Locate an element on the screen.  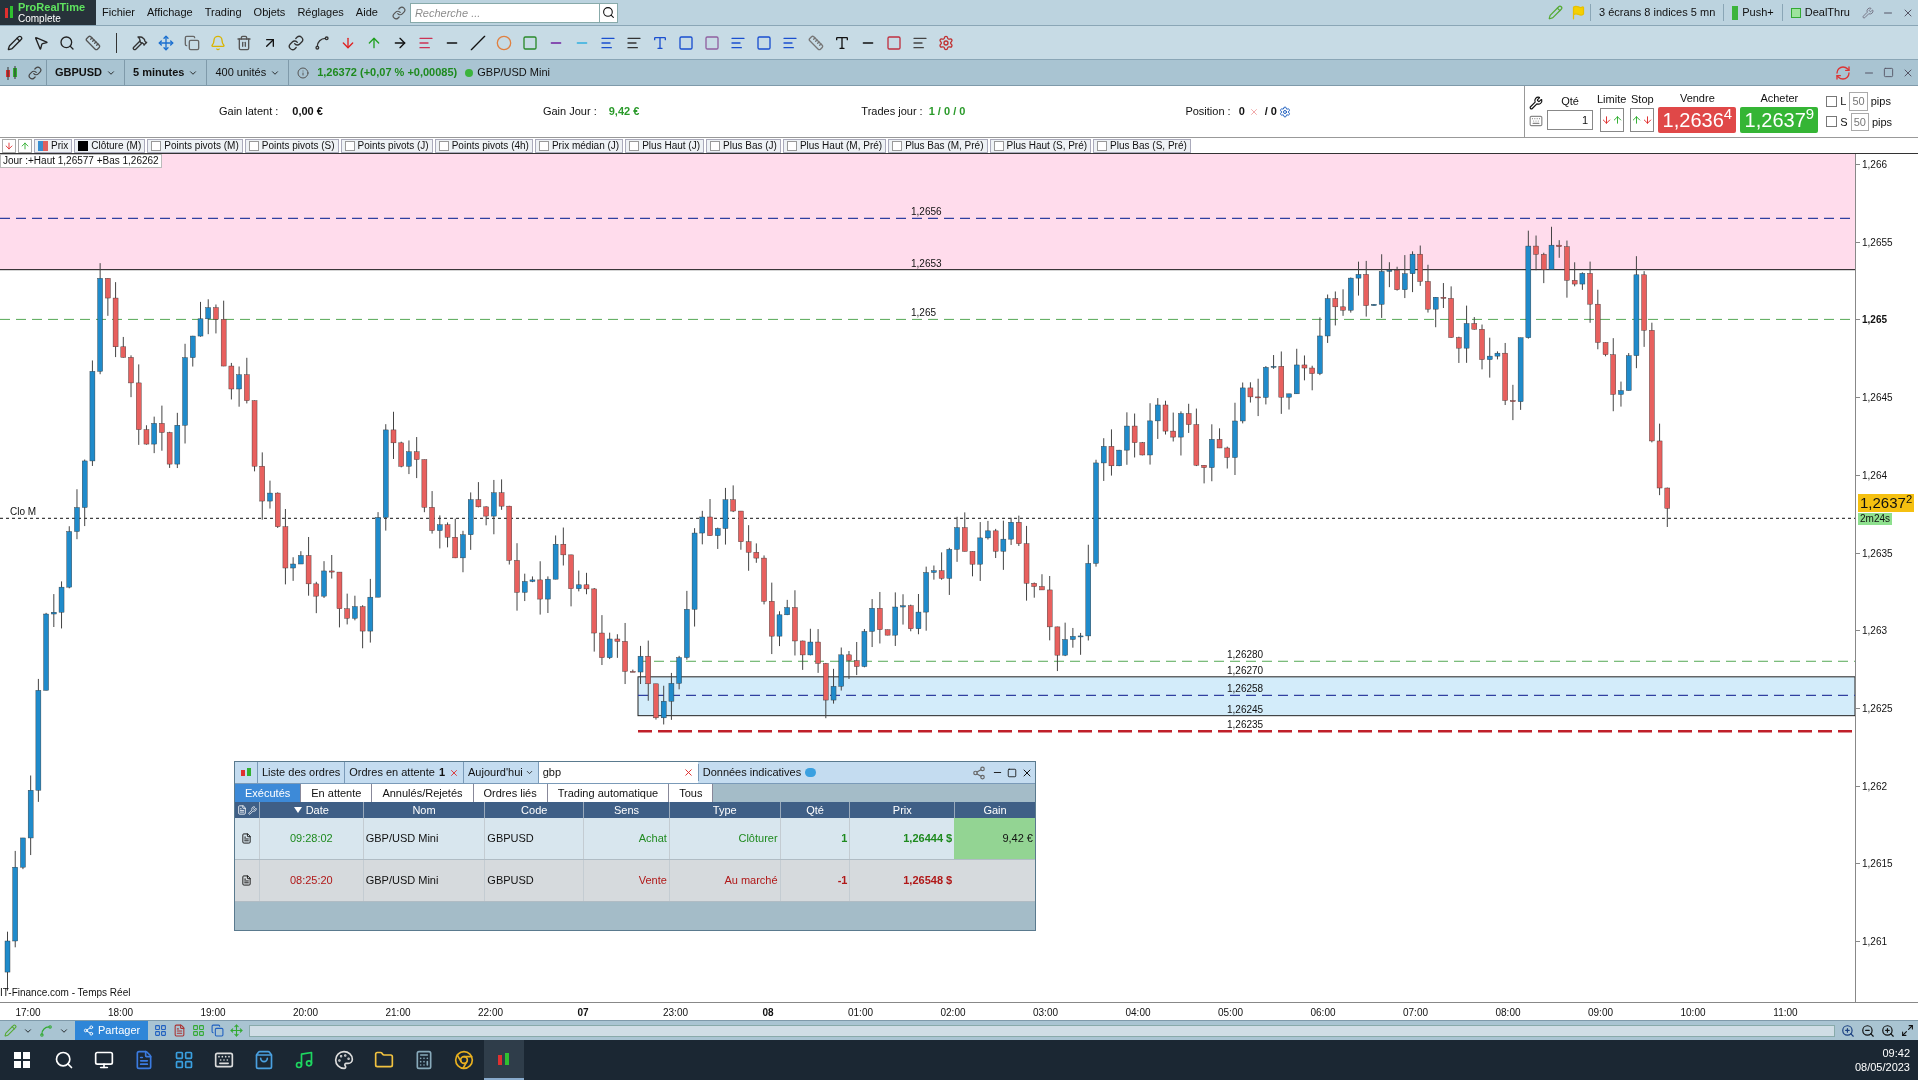
orders-tab: Annulés/Rejetés is located at coordinates (423, 793).